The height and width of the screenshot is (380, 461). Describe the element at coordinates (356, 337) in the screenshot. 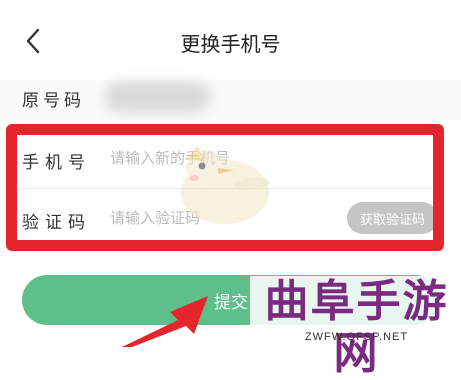

I see `watermark-url: ZWFW.QFSP.NET` at that location.